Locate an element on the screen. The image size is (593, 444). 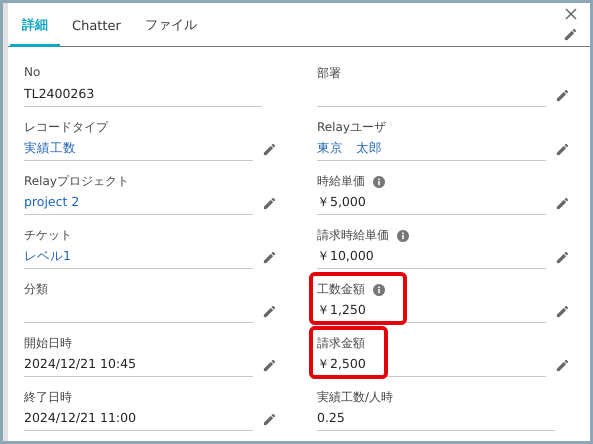
close-icon is located at coordinates (571, 14).